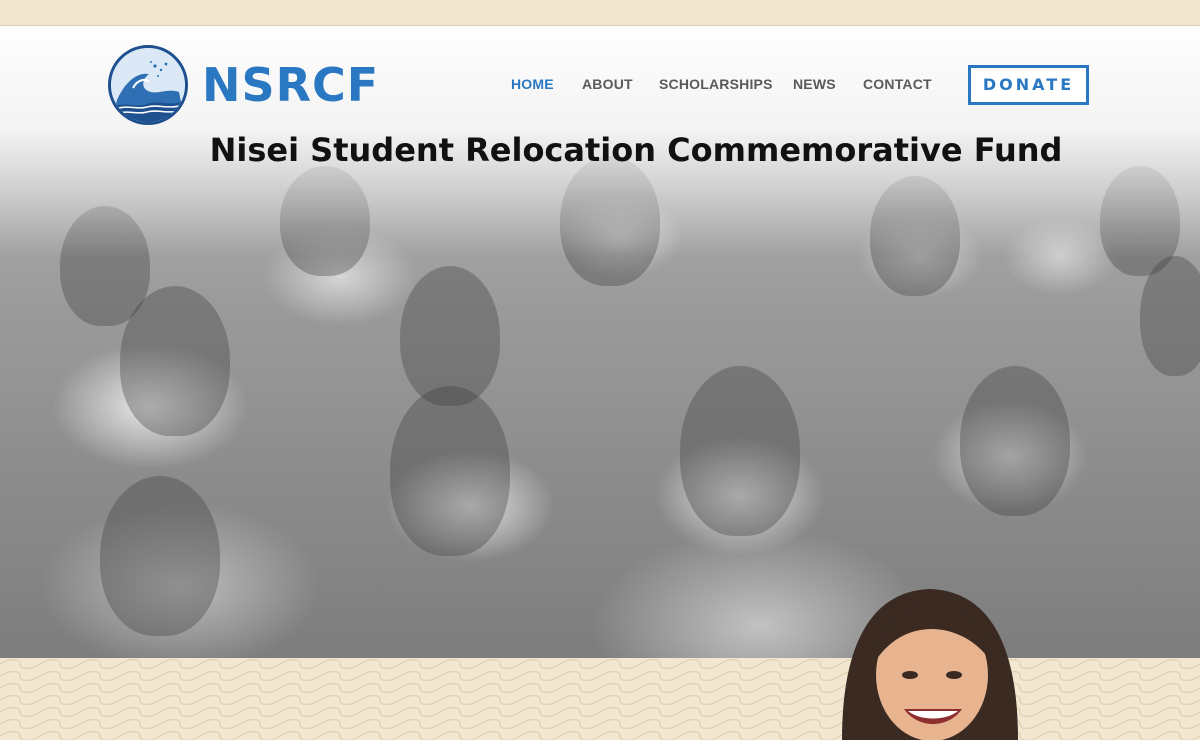 The image size is (1200, 740). What do you see at coordinates (1028, 85) in the screenshot?
I see `donate-button: DONATE` at bounding box center [1028, 85].